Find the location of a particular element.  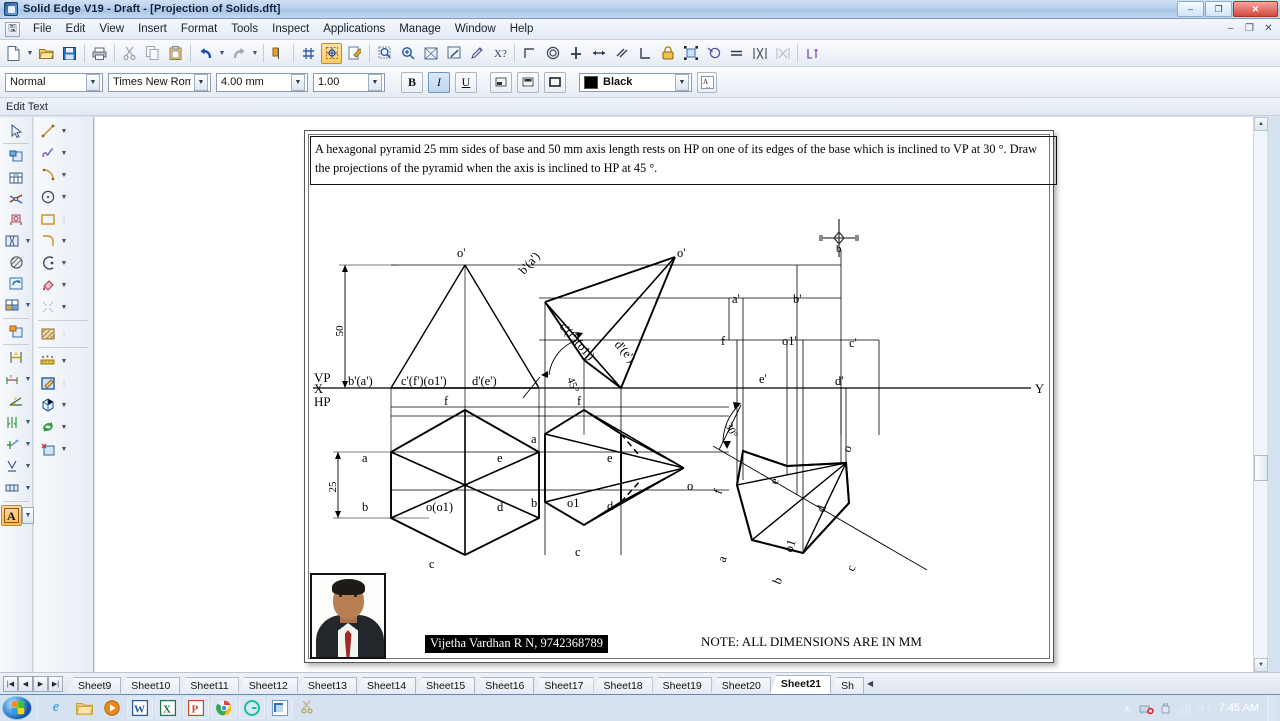

scroll-down-icon: ▼ is located at coordinates (1261, 665).